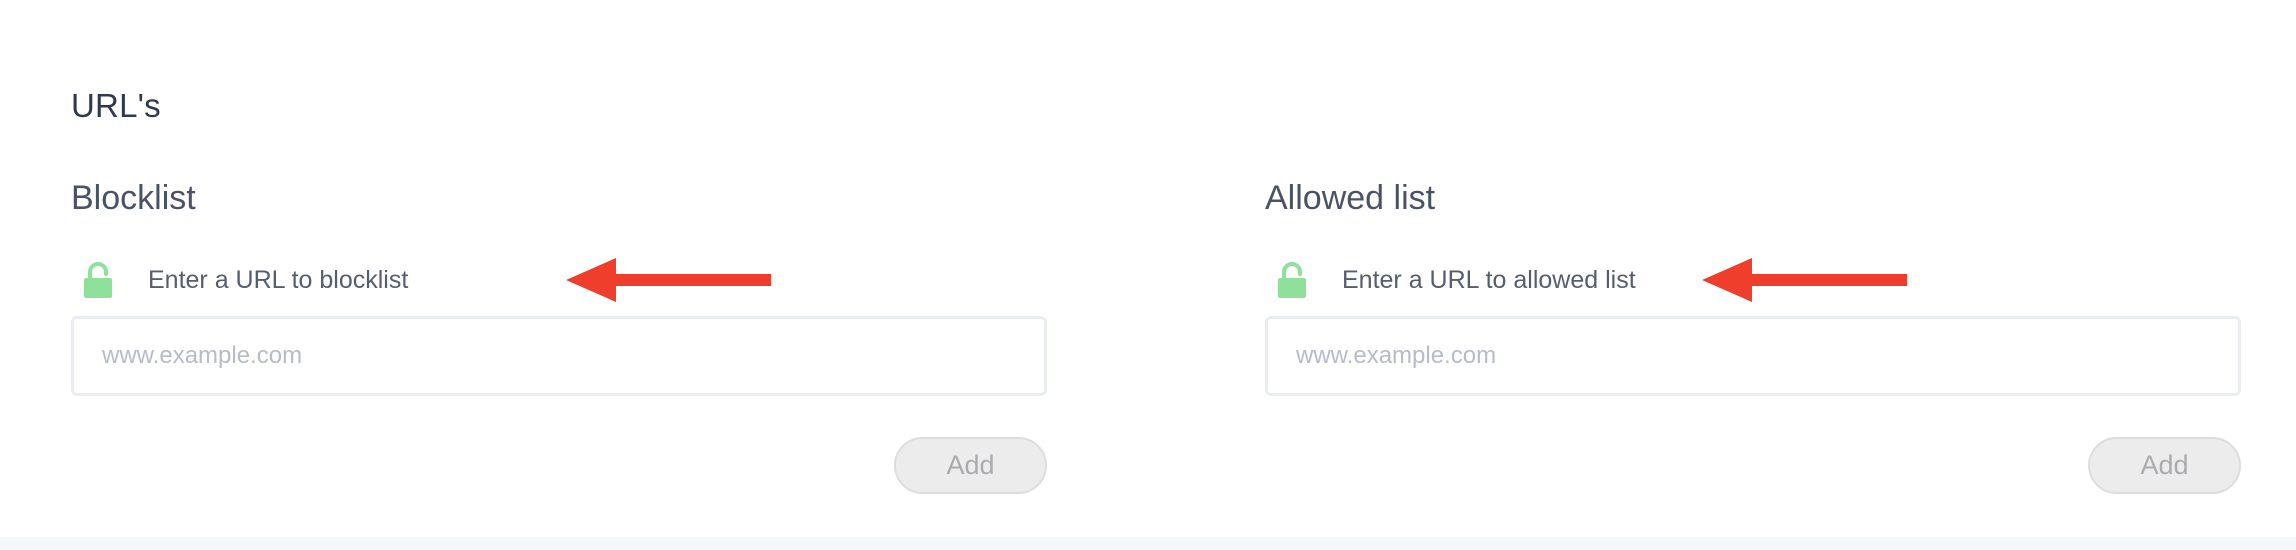  Describe the element at coordinates (970, 465) in the screenshot. I see `blocklist-add-button: Add` at that location.